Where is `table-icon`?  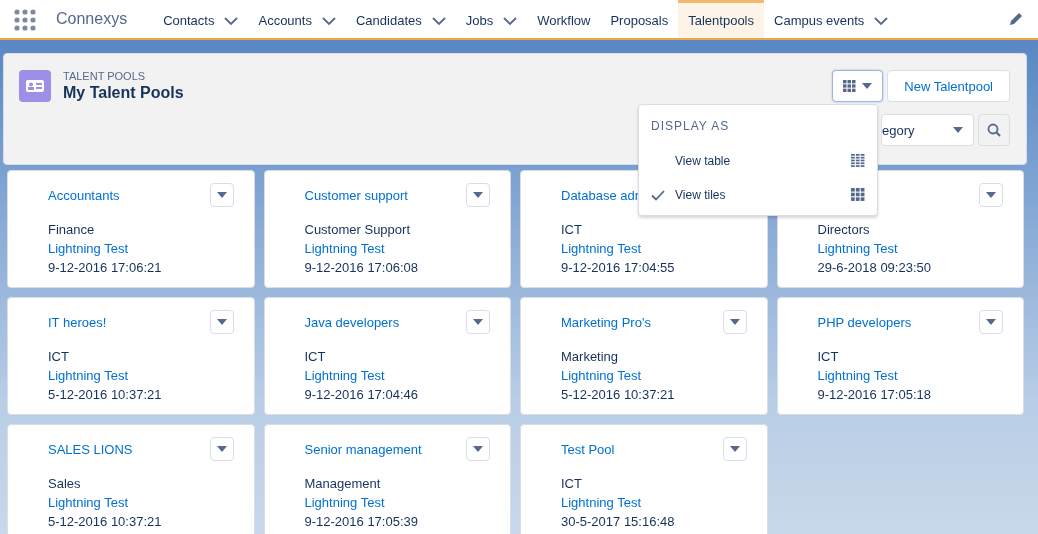 table-icon is located at coordinates (858, 161).